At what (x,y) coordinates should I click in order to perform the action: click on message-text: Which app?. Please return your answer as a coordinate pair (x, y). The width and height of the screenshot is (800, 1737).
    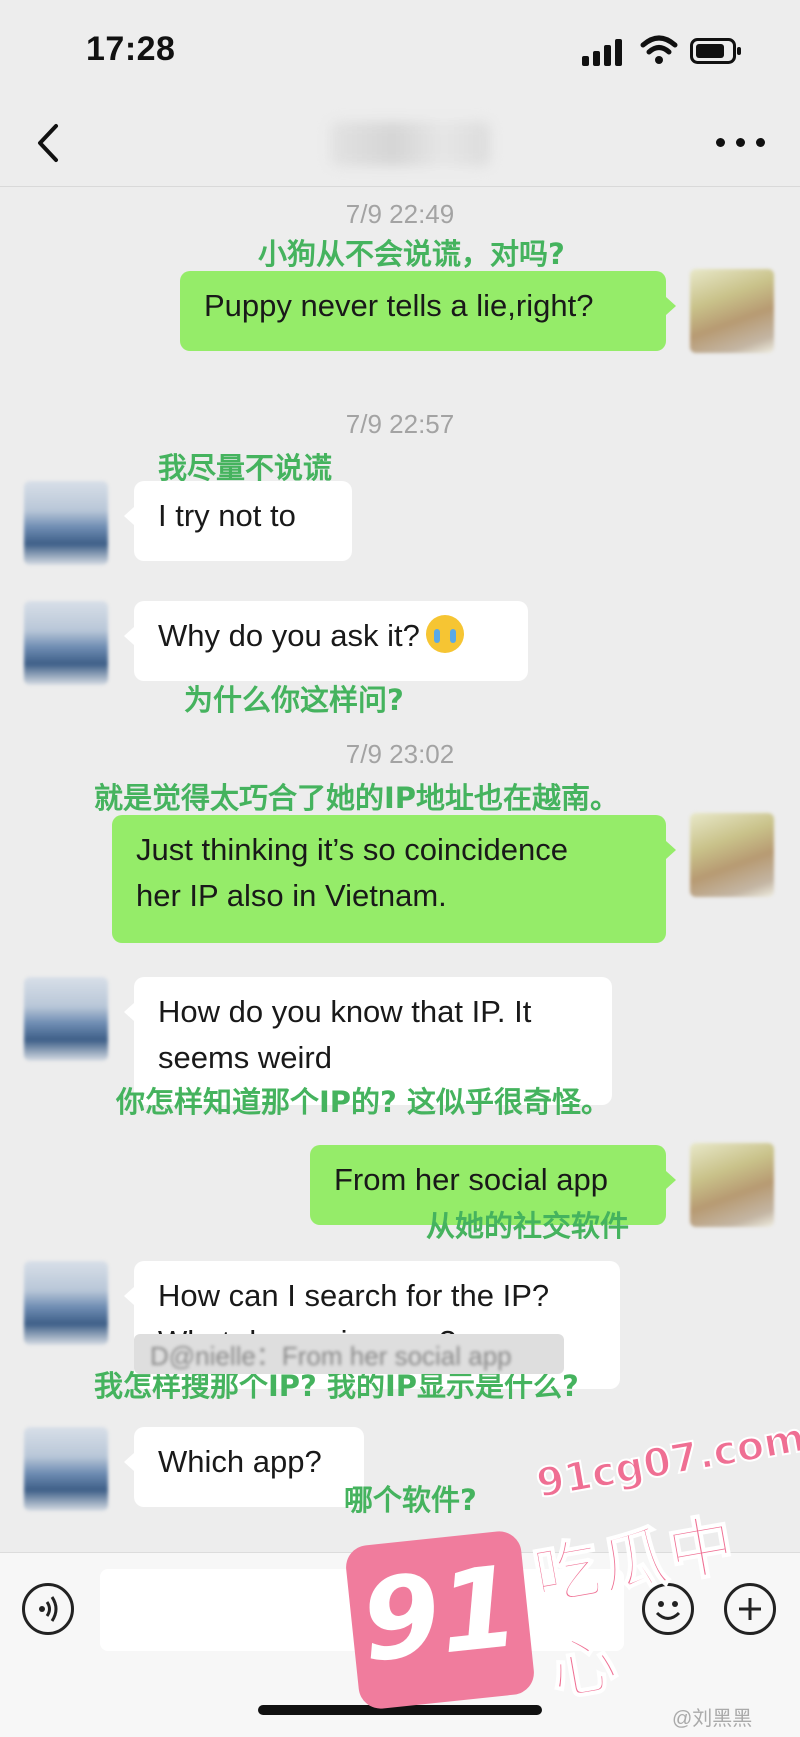
    Looking at the image, I should click on (240, 1461).